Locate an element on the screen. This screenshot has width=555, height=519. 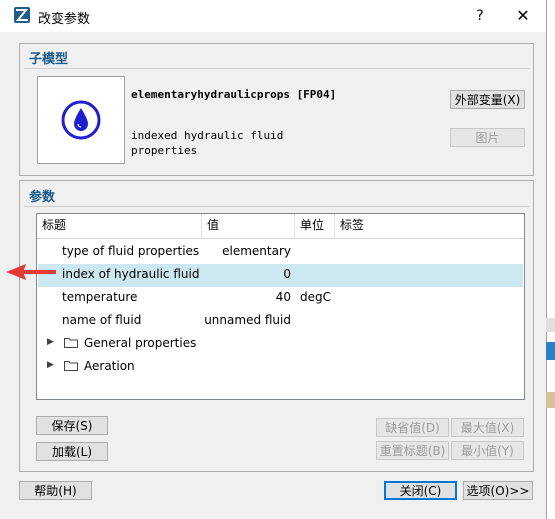
submodel-group-title: 子模型 is located at coordinates (49, 59).